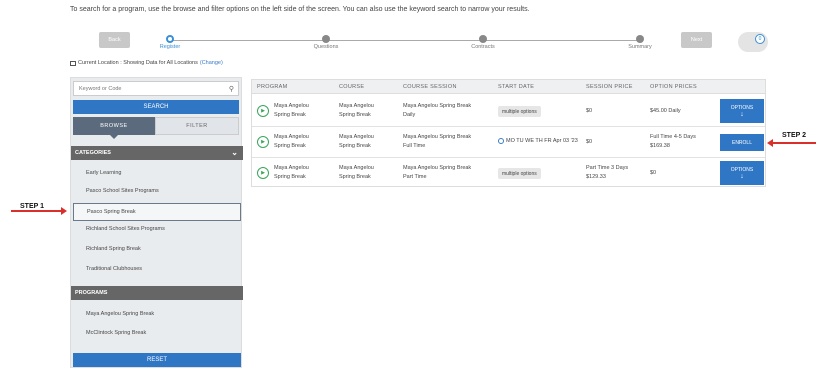  I want to click on session-price: Part Time 3 Days $129.33, so click(607, 172).